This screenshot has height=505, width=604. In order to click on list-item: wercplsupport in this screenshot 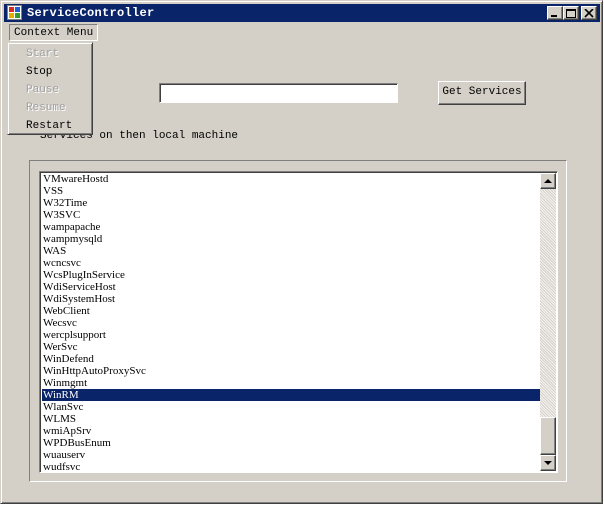, I will do `click(291, 335)`.